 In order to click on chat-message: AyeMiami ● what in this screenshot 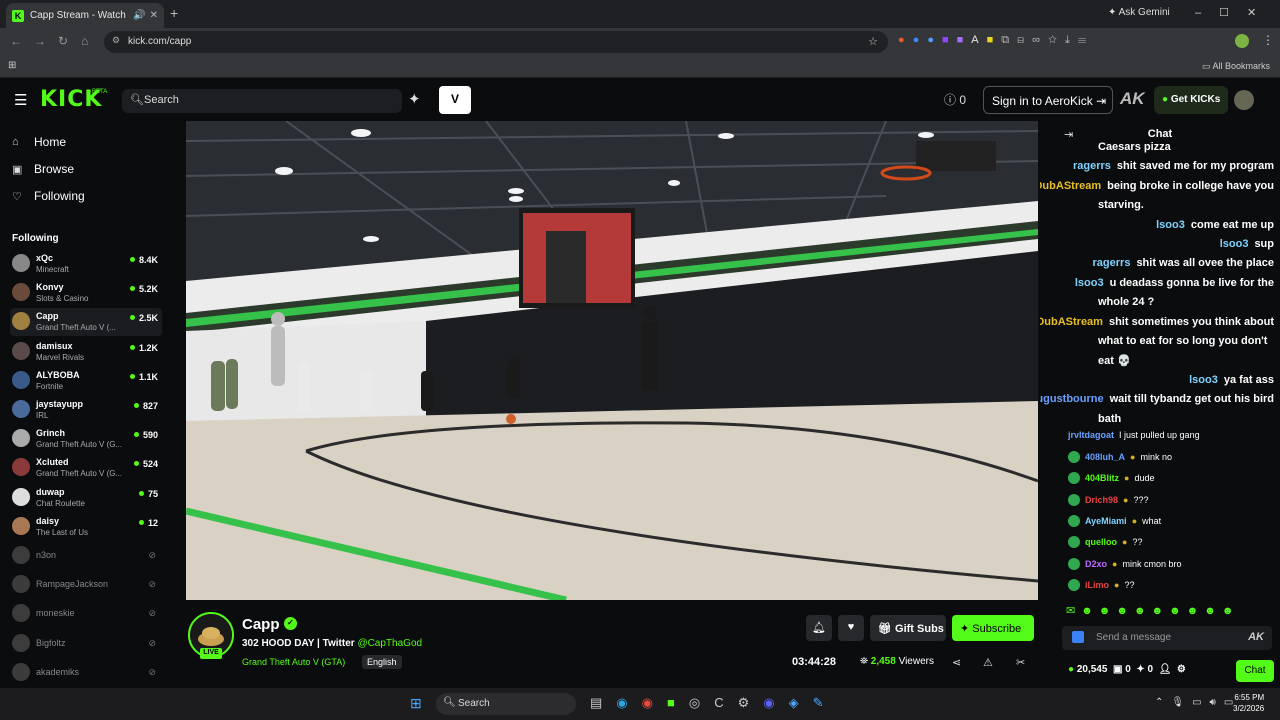, I will do `click(1114, 520)`.